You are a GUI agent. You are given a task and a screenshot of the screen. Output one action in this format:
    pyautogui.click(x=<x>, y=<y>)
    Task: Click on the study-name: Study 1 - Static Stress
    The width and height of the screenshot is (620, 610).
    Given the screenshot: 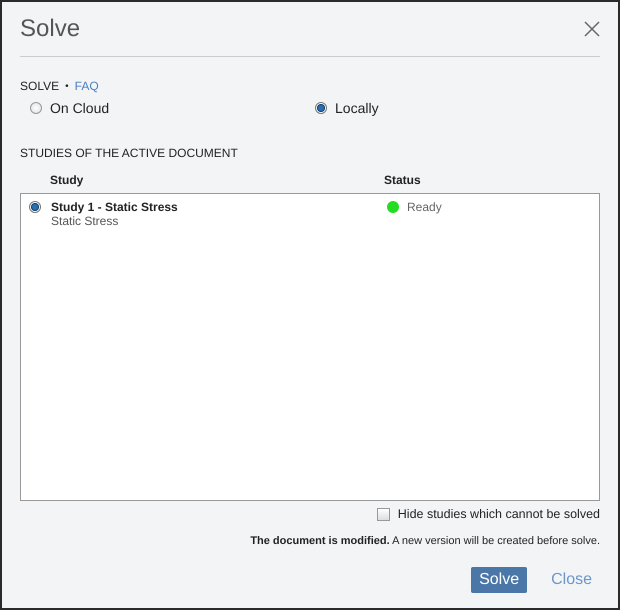 What is the action you would take?
    pyautogui.click(x=115, y=207)
    